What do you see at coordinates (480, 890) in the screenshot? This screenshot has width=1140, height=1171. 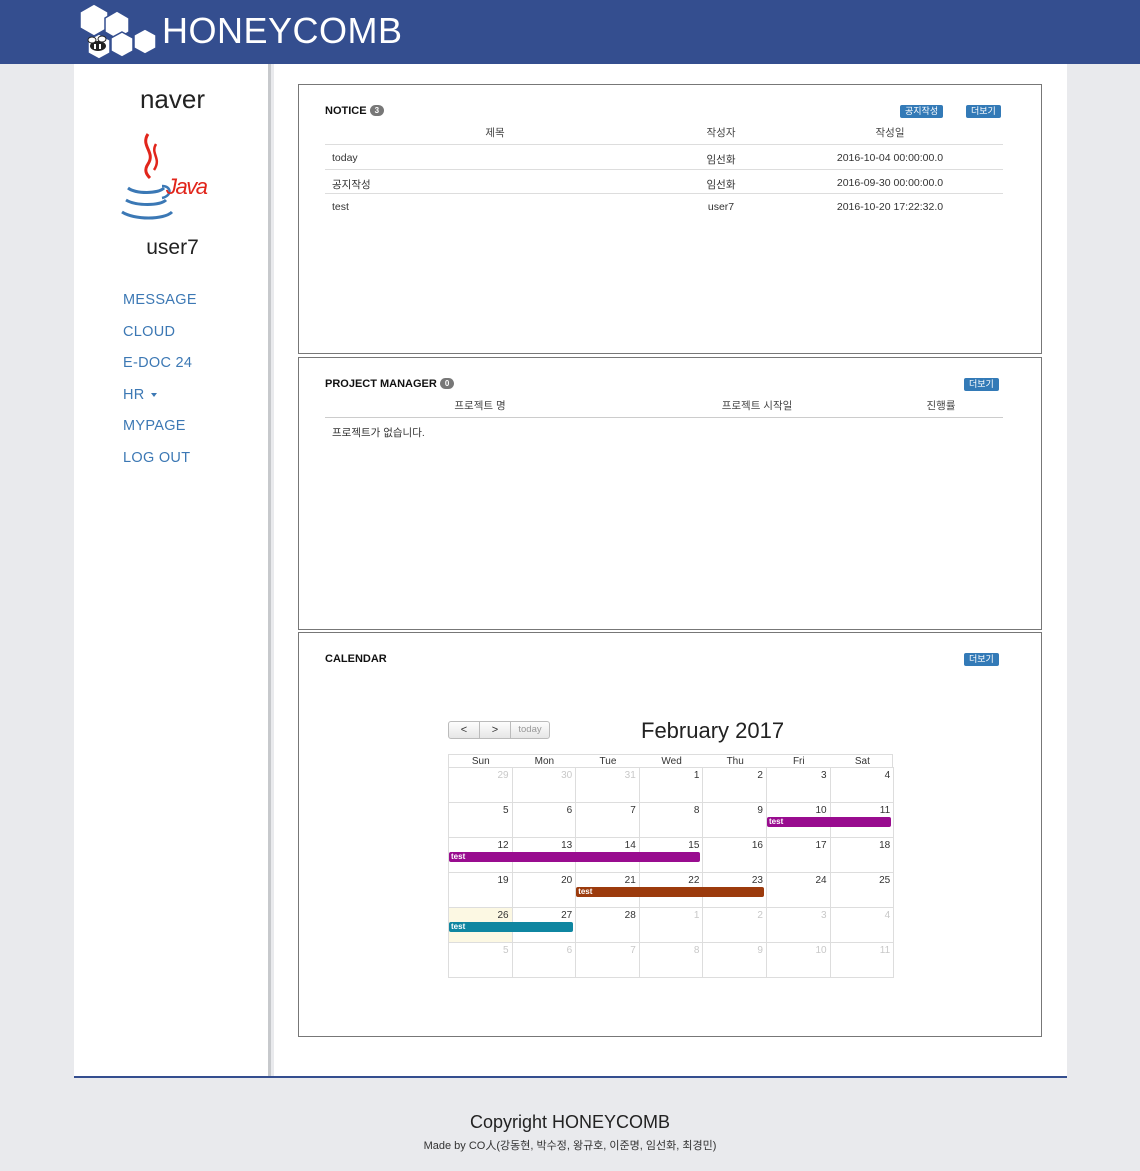 I see `calendar-day-cell: 19` at bounding box center [480, 890].